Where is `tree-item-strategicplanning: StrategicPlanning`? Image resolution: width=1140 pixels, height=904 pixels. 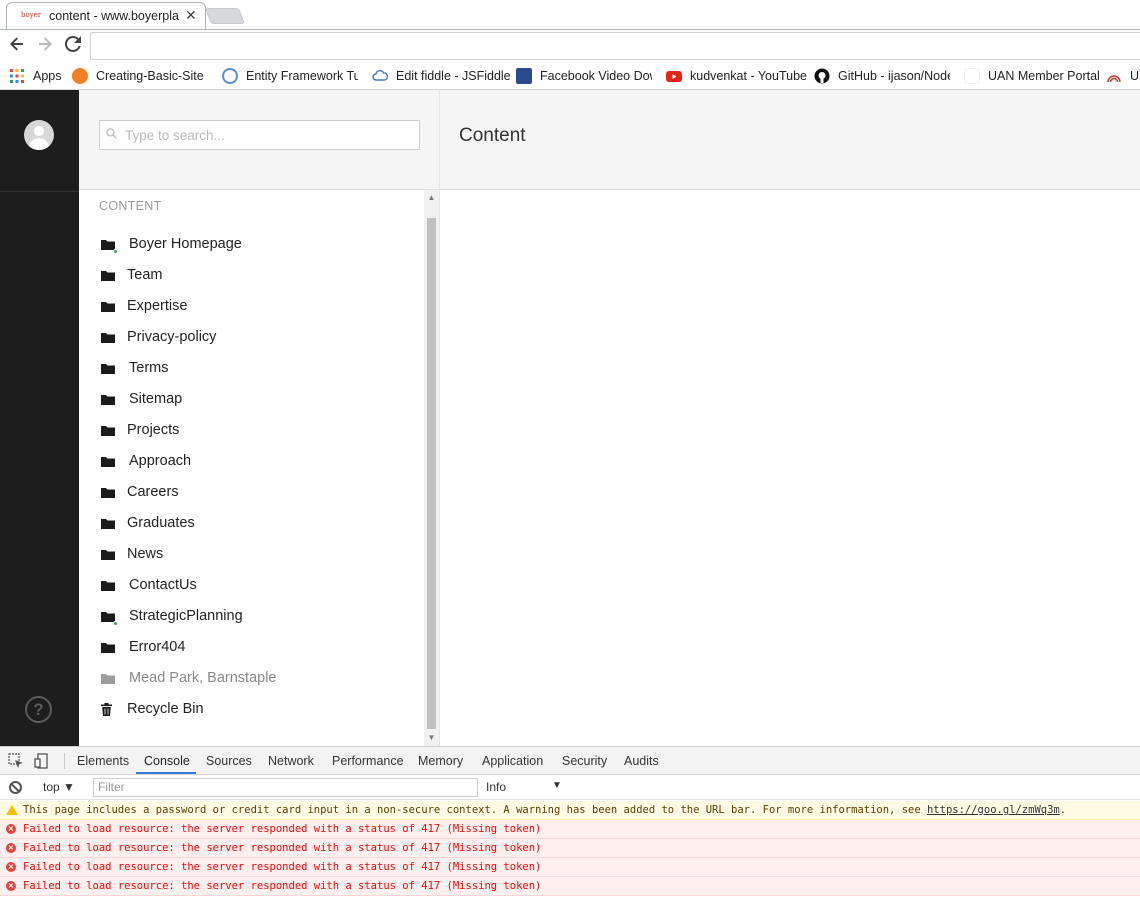 tree-item-strategicplanning: StrategicPlanning is located at coordinates (249, 618).